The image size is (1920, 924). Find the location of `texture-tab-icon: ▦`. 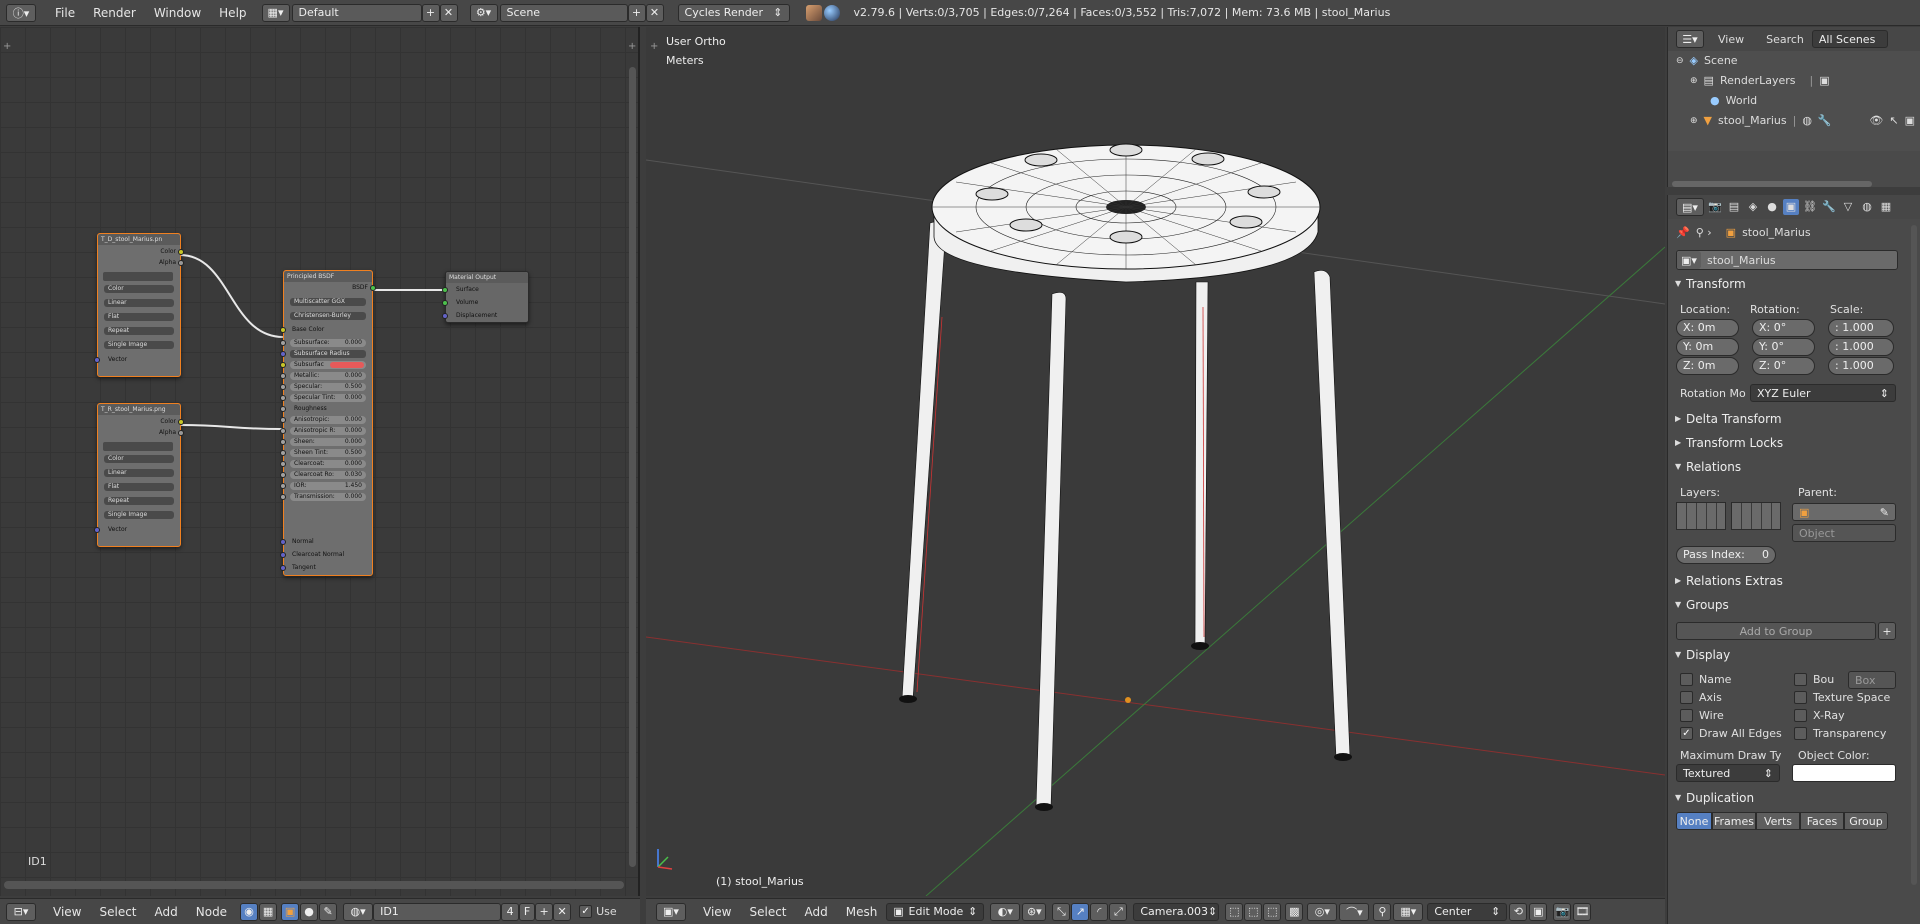

texture-tab-icon: ▦ is located at coordinates (1886, 207).